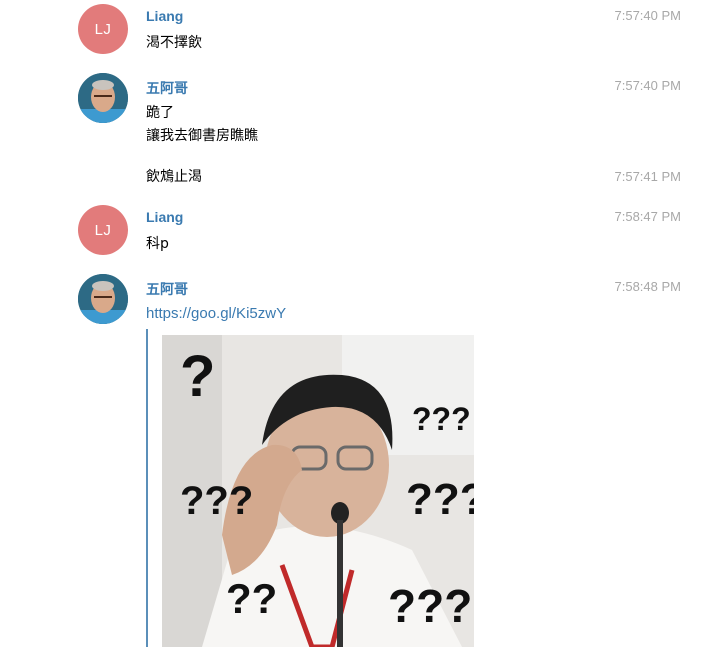  What do you see at coordinates (174, 177) in the screenshot?
I see `message-text: 飲鴆止渴` at bounding box center [174, 177].